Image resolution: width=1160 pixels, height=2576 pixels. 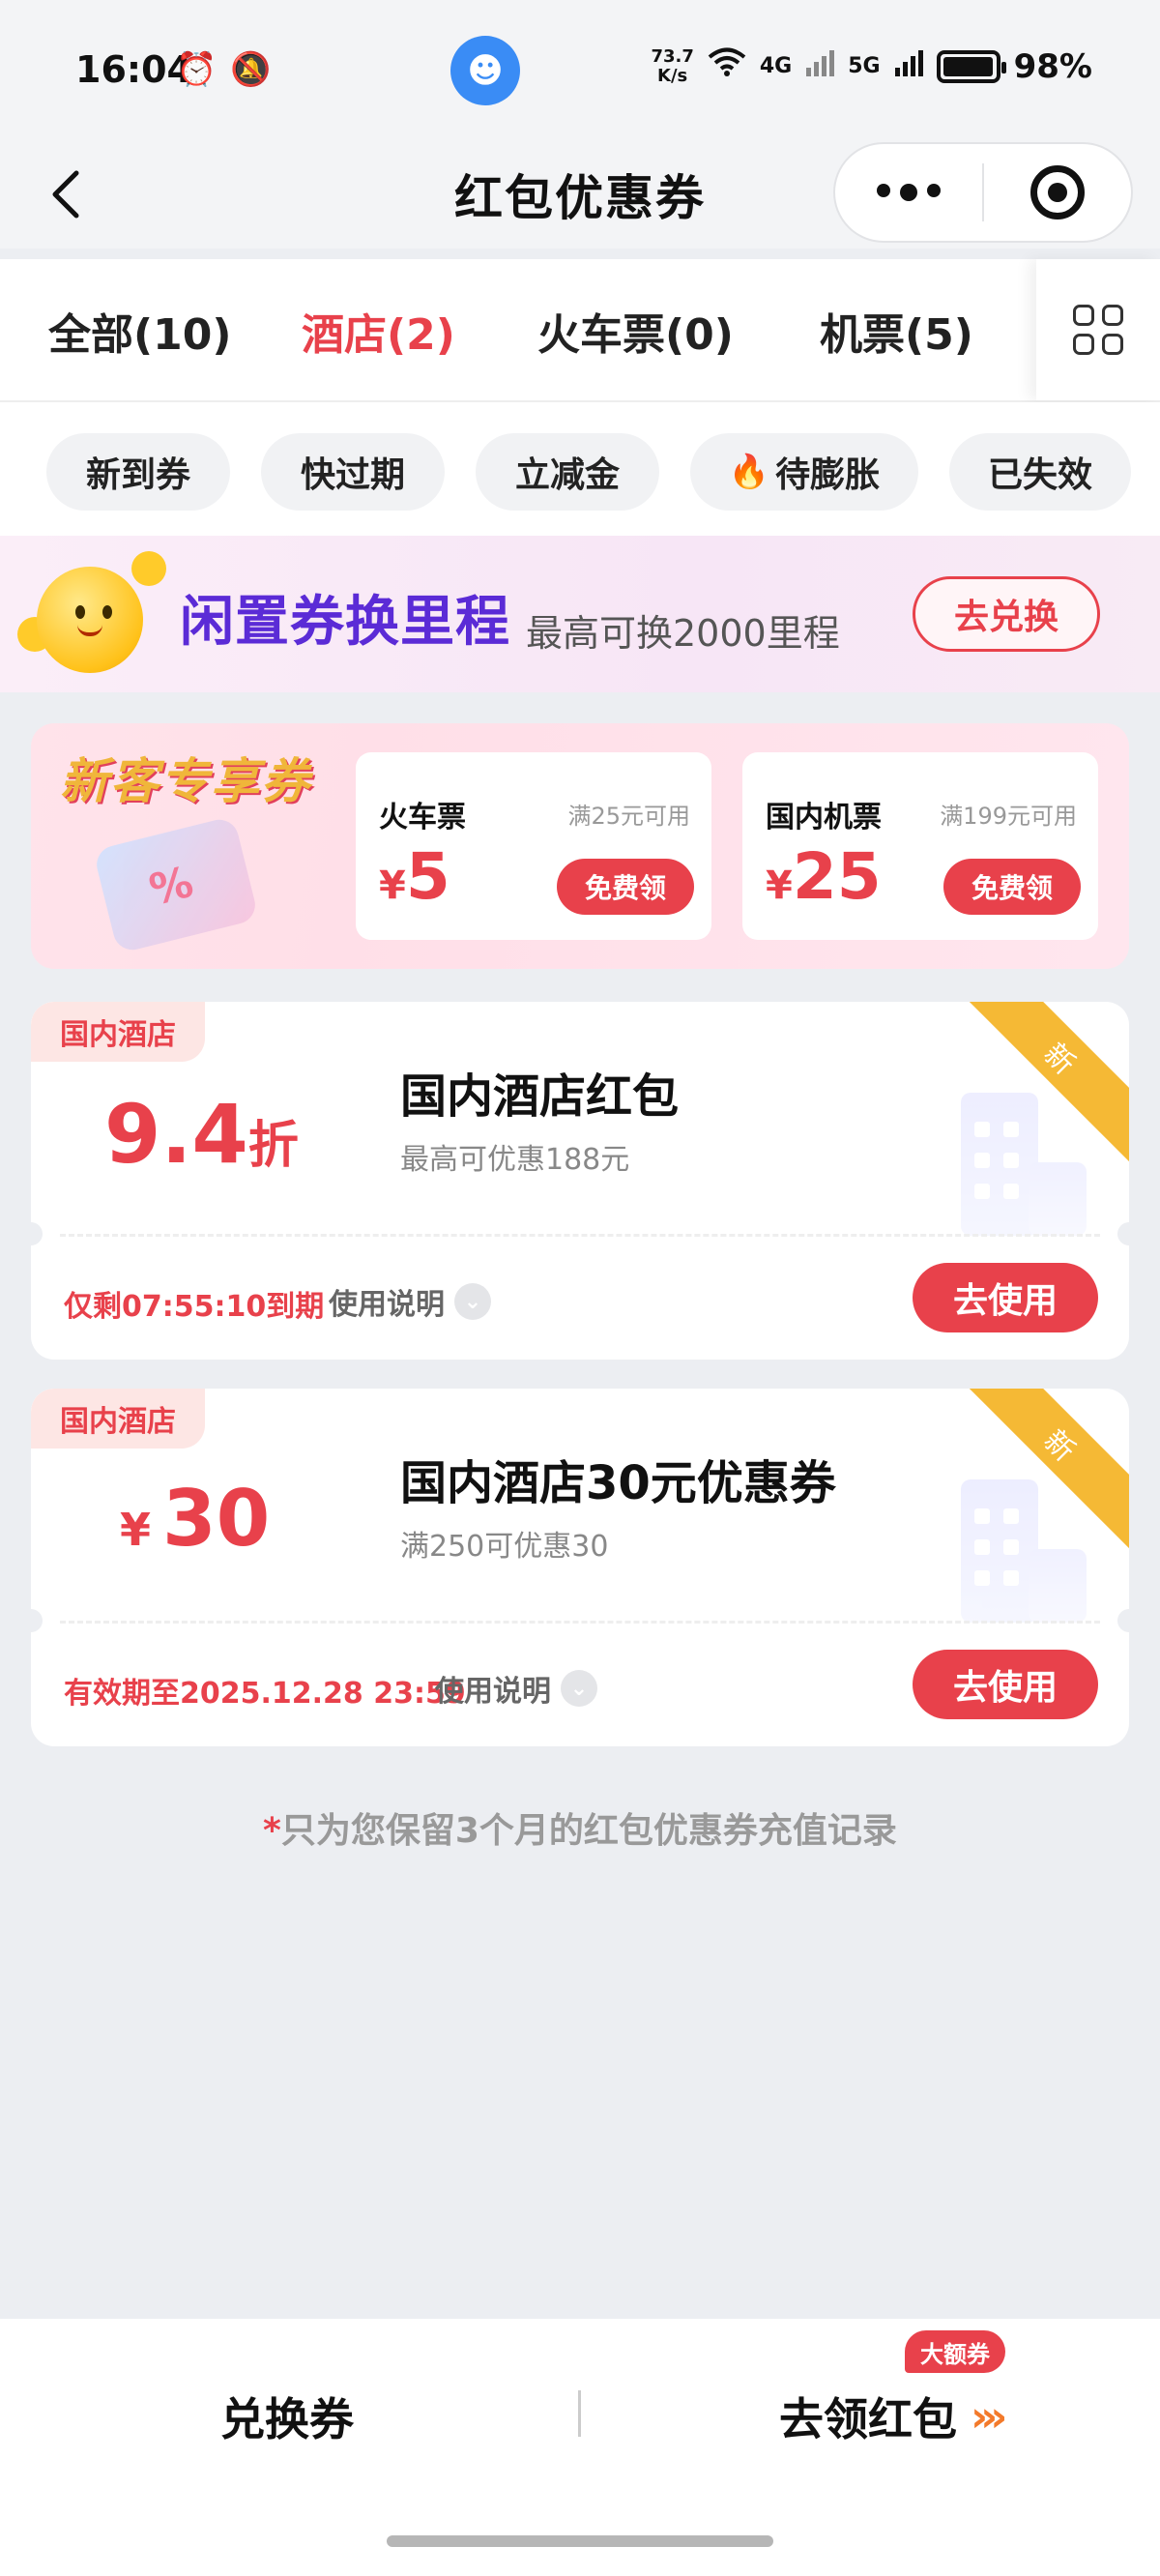 What do you see at coordinates (1057, 192) in the screenshot?
I see `close-target-icon` at bounding box center [1057, 192].